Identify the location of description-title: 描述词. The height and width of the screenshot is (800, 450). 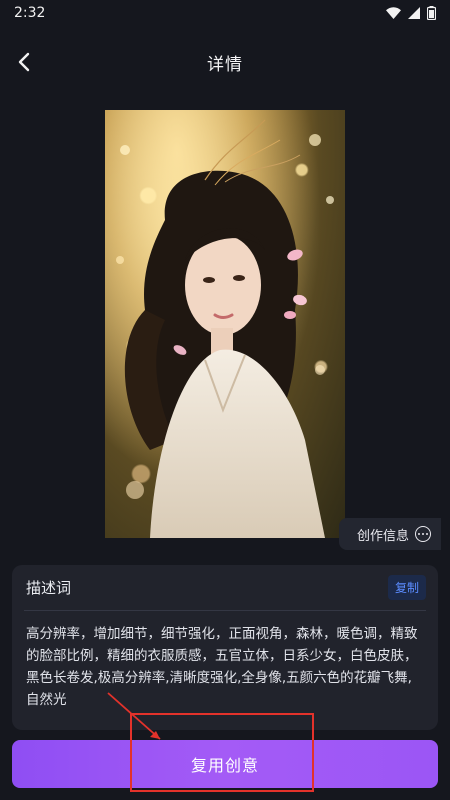
(49, 588).